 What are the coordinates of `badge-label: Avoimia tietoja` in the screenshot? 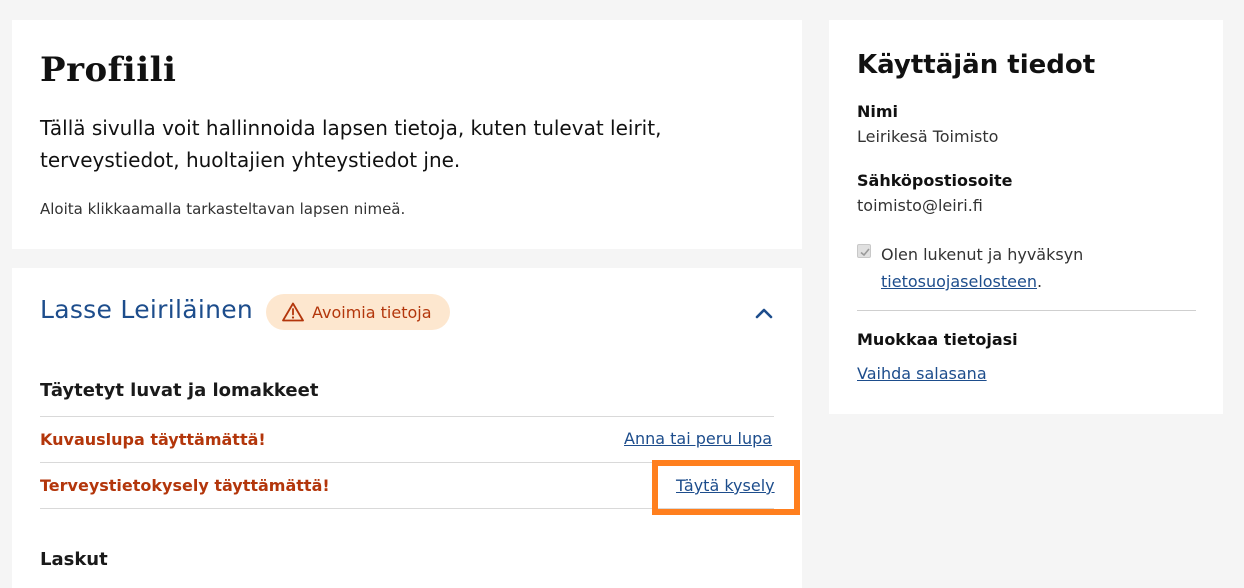 It's located at (372, 312).